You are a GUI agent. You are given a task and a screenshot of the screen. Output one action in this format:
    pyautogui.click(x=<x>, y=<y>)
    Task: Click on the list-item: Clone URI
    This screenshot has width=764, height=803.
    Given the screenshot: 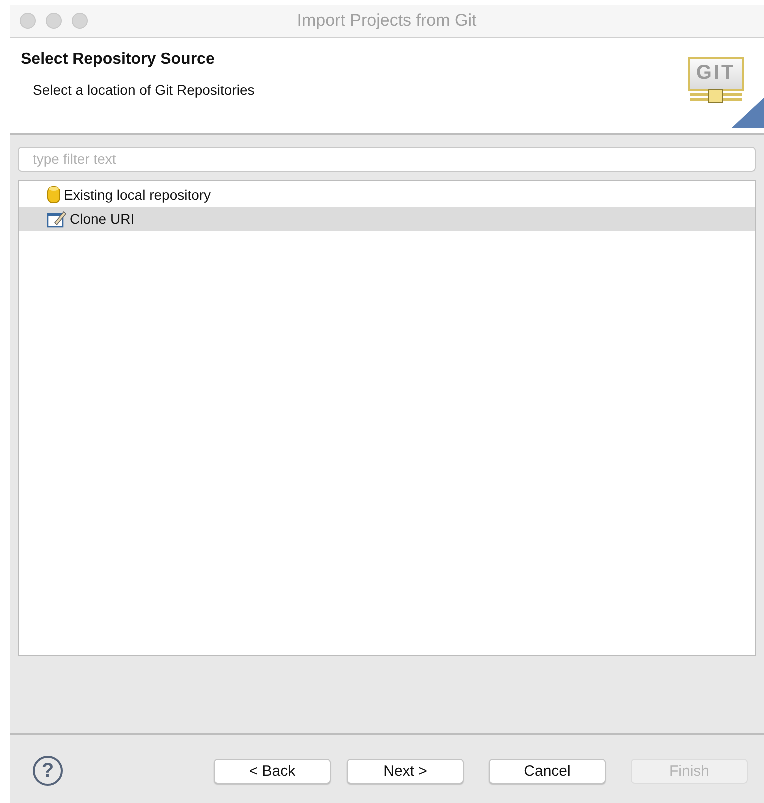 What is the action you would take?
    pyautogui.click(x=387, y=218)
    